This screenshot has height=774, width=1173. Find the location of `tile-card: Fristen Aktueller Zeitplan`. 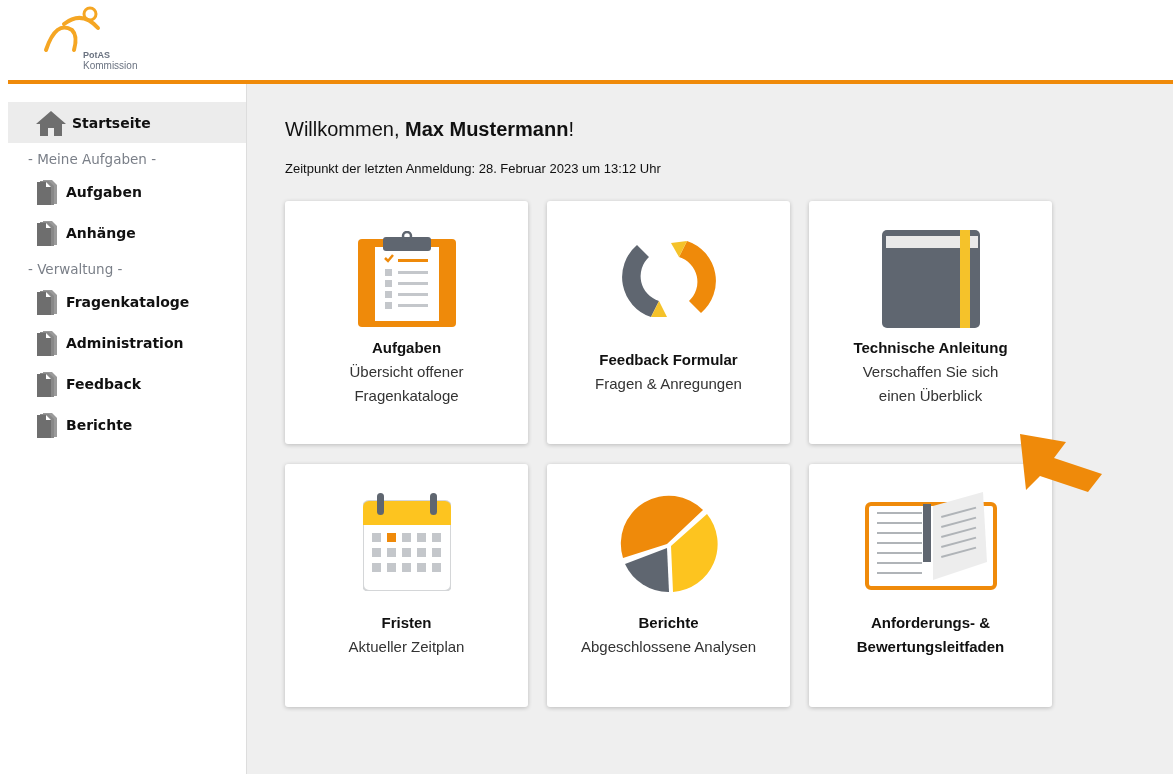

tile-card: Fristen Aktueller Zeitplan is located at coordinates (406, 585).